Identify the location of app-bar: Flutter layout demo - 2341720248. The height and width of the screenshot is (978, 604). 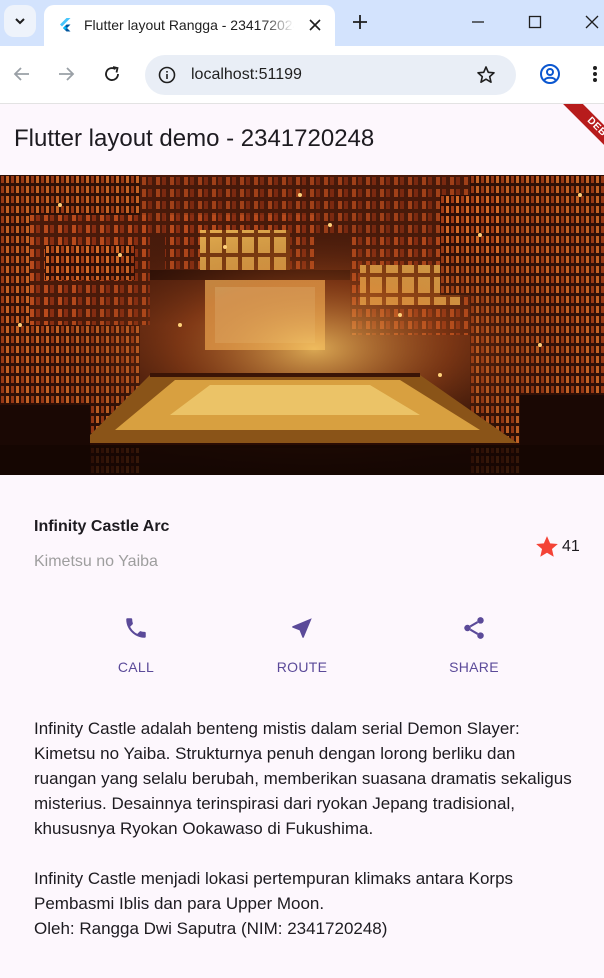
(302, 139).